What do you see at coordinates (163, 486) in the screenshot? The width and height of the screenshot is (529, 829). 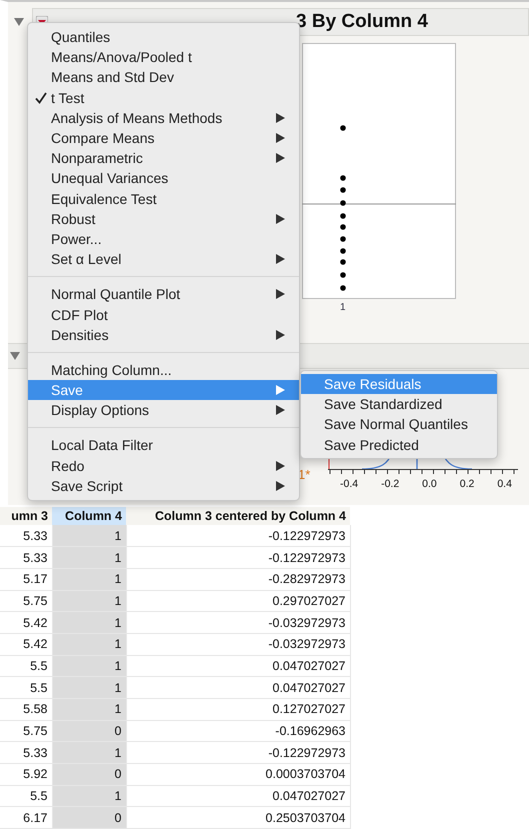 I see `menu-item: Save Script` at bounding box center [163, 486].